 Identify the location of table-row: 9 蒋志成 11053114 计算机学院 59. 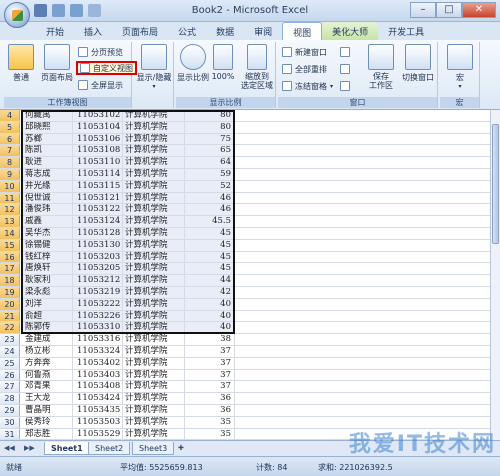
(245, 175).